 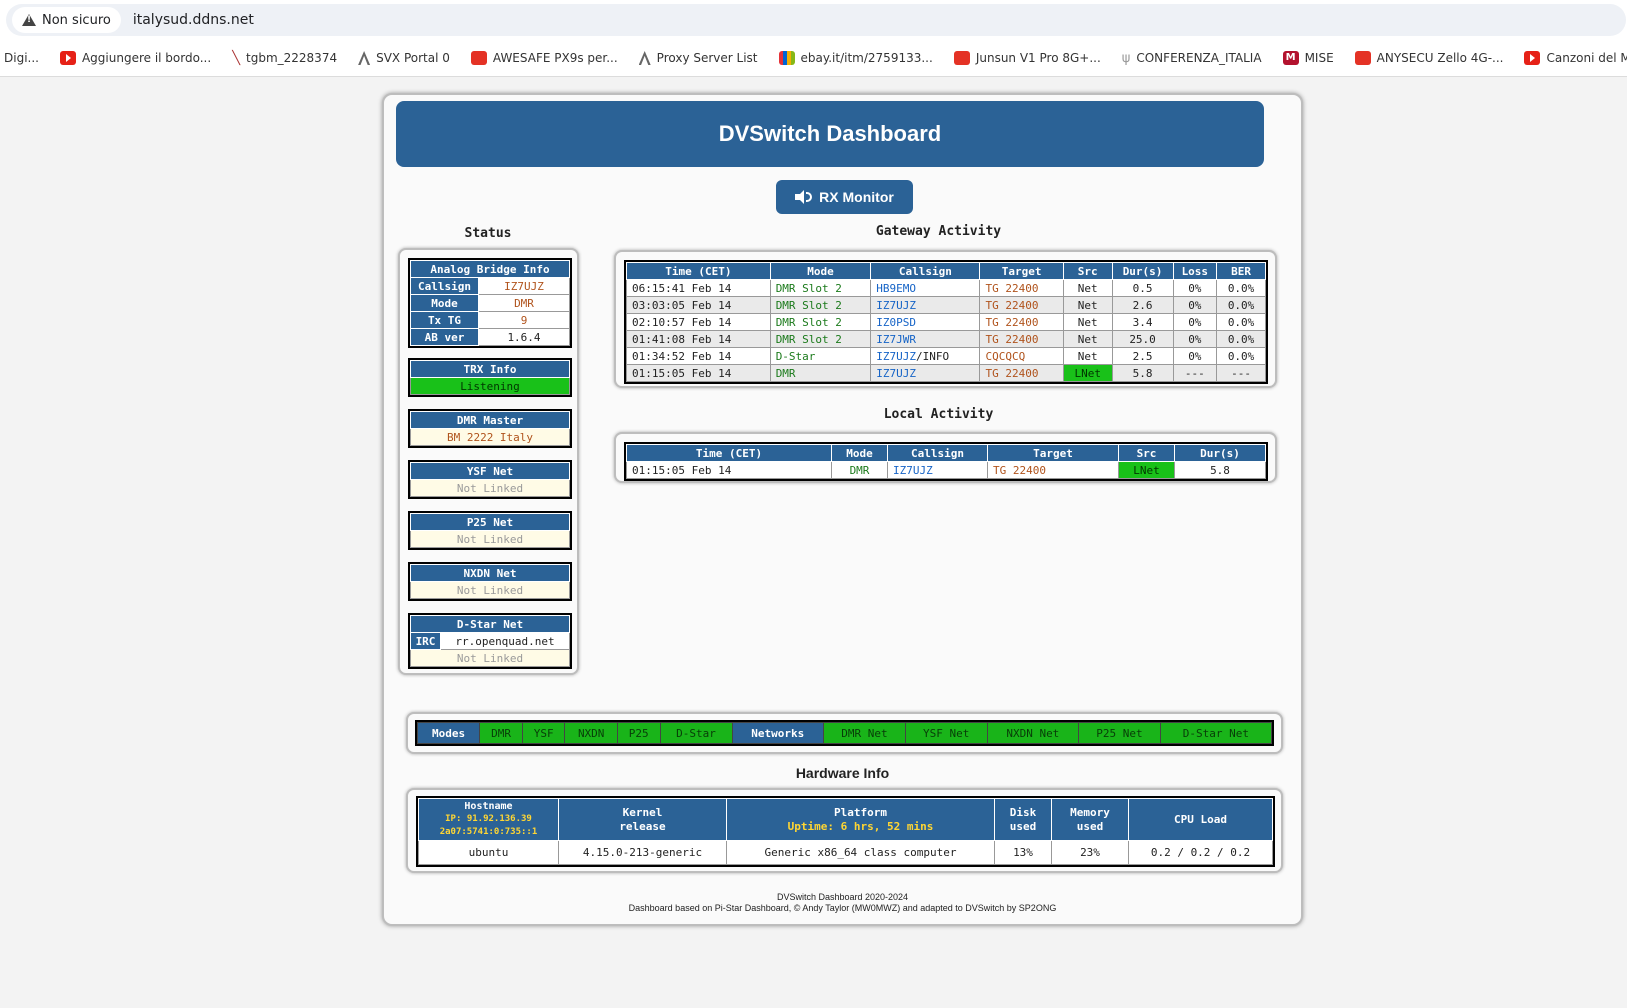 I want to click on p25-net-header: P25 Net, so click(x=490, y=522).